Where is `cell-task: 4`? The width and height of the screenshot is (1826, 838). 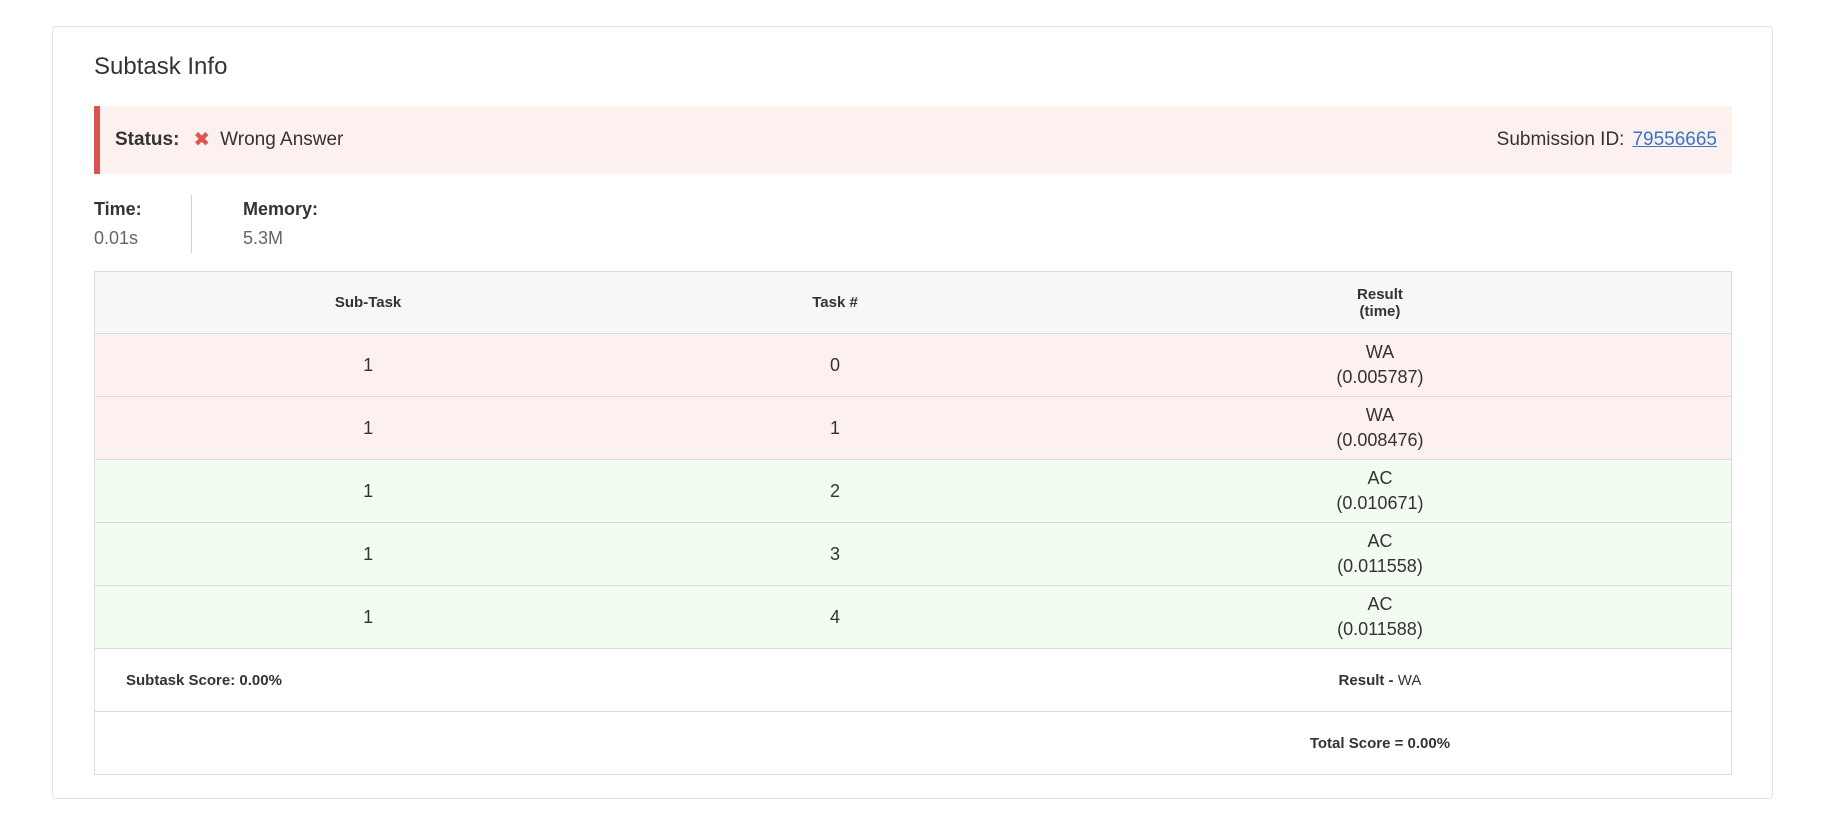 cell-task: 4 is located at coordinates (835, 617).